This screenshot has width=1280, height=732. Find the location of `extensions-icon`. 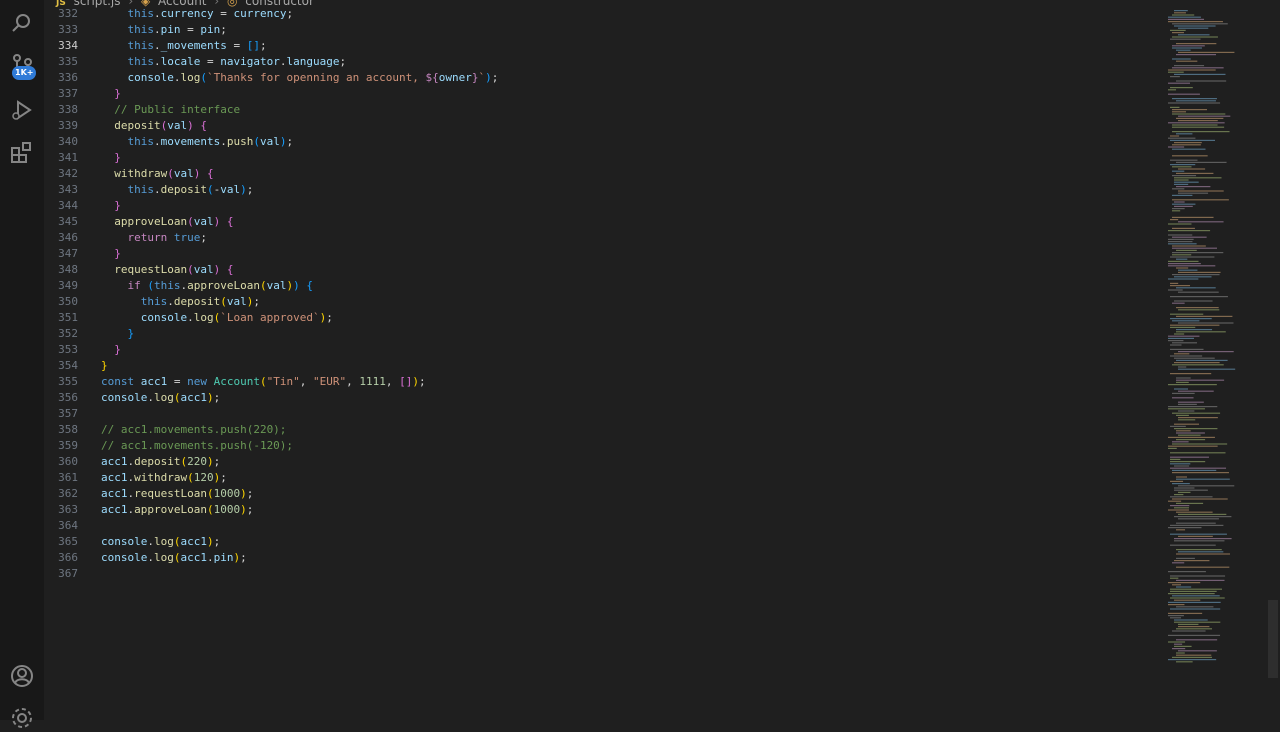

extensions-icon is located at coordinates (22, 152).